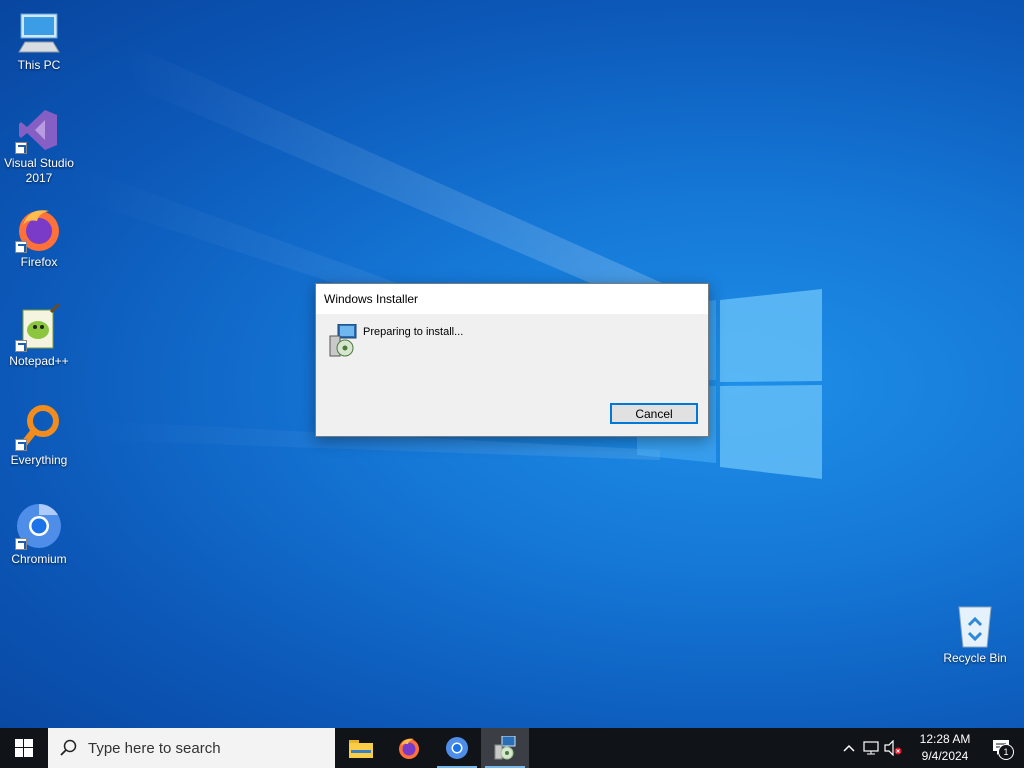  I want to click on desktop-icon-label: Firefox, so click(39, 262).